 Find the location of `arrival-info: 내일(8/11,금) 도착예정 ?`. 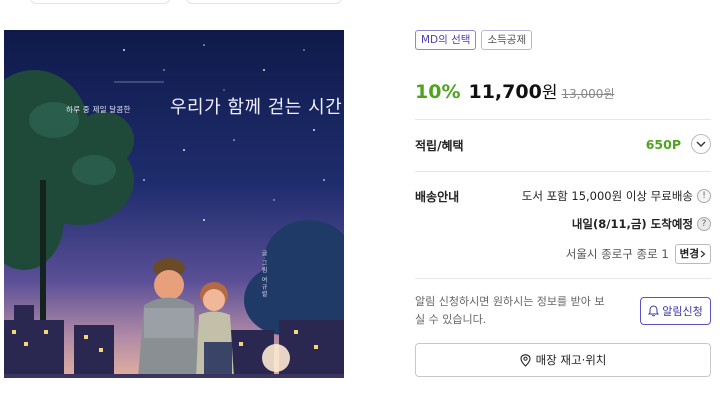

arrival-info: 내일(8/11,금) 도착예정 ? is located at coordinates (641, 224).